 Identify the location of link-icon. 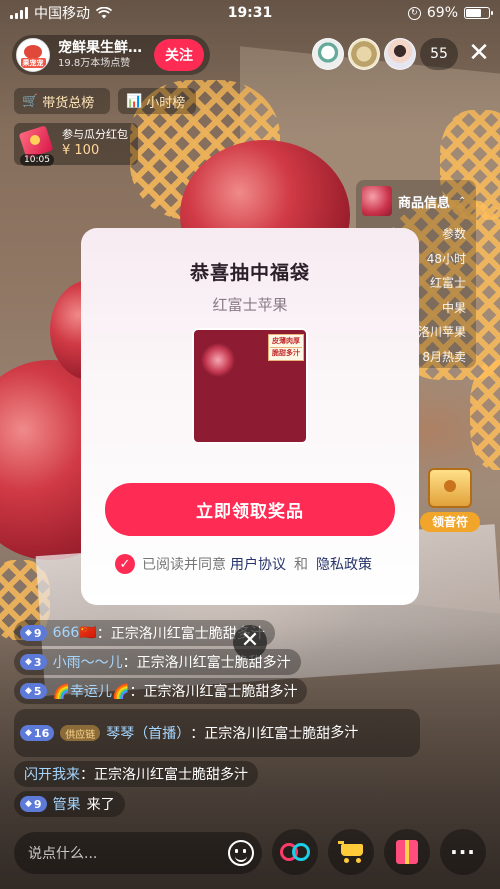
(295, 852).